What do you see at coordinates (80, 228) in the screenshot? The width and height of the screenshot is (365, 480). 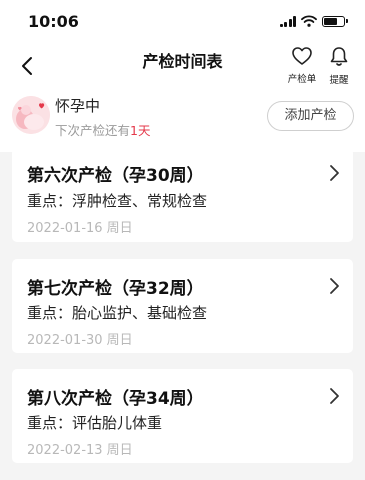 I see `checkup-date: 2022-01-16 周日` at bounding box center [80, 228].